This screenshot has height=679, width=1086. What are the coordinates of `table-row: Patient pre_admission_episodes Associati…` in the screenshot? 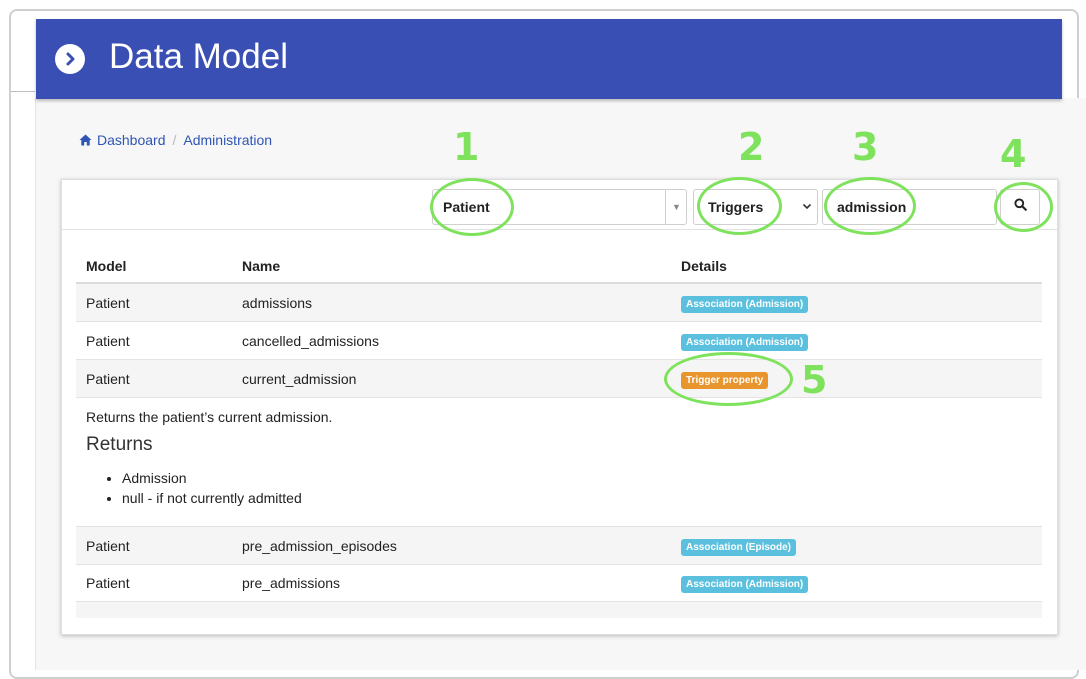 It's located at (559, 545).